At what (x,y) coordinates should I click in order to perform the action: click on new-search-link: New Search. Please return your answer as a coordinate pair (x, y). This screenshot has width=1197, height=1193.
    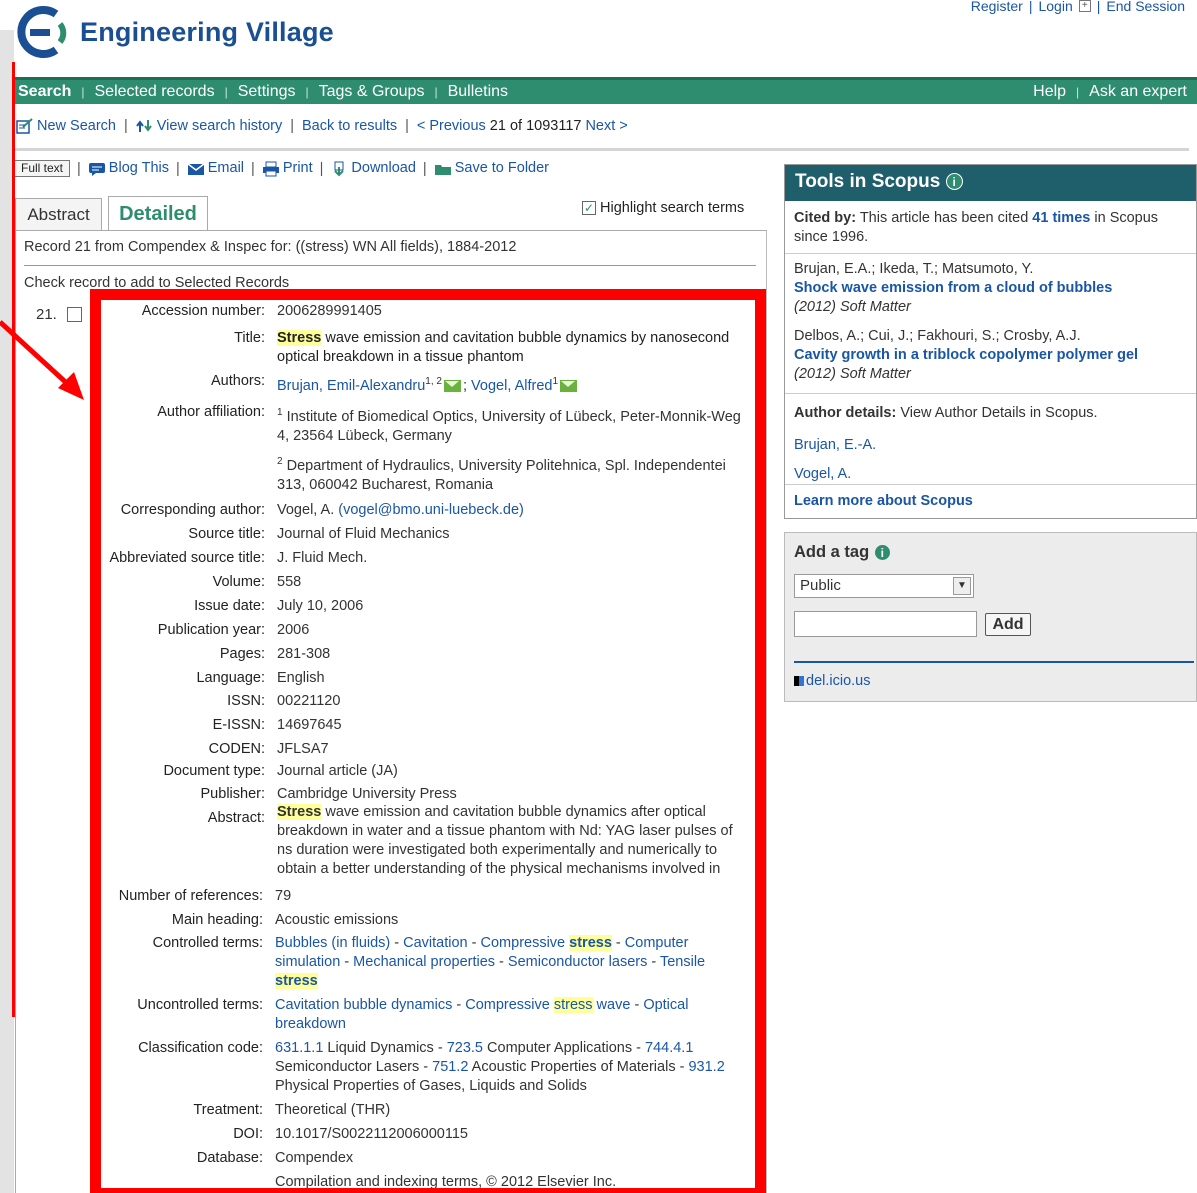
    Looking at the image, I should click on (66, 126).